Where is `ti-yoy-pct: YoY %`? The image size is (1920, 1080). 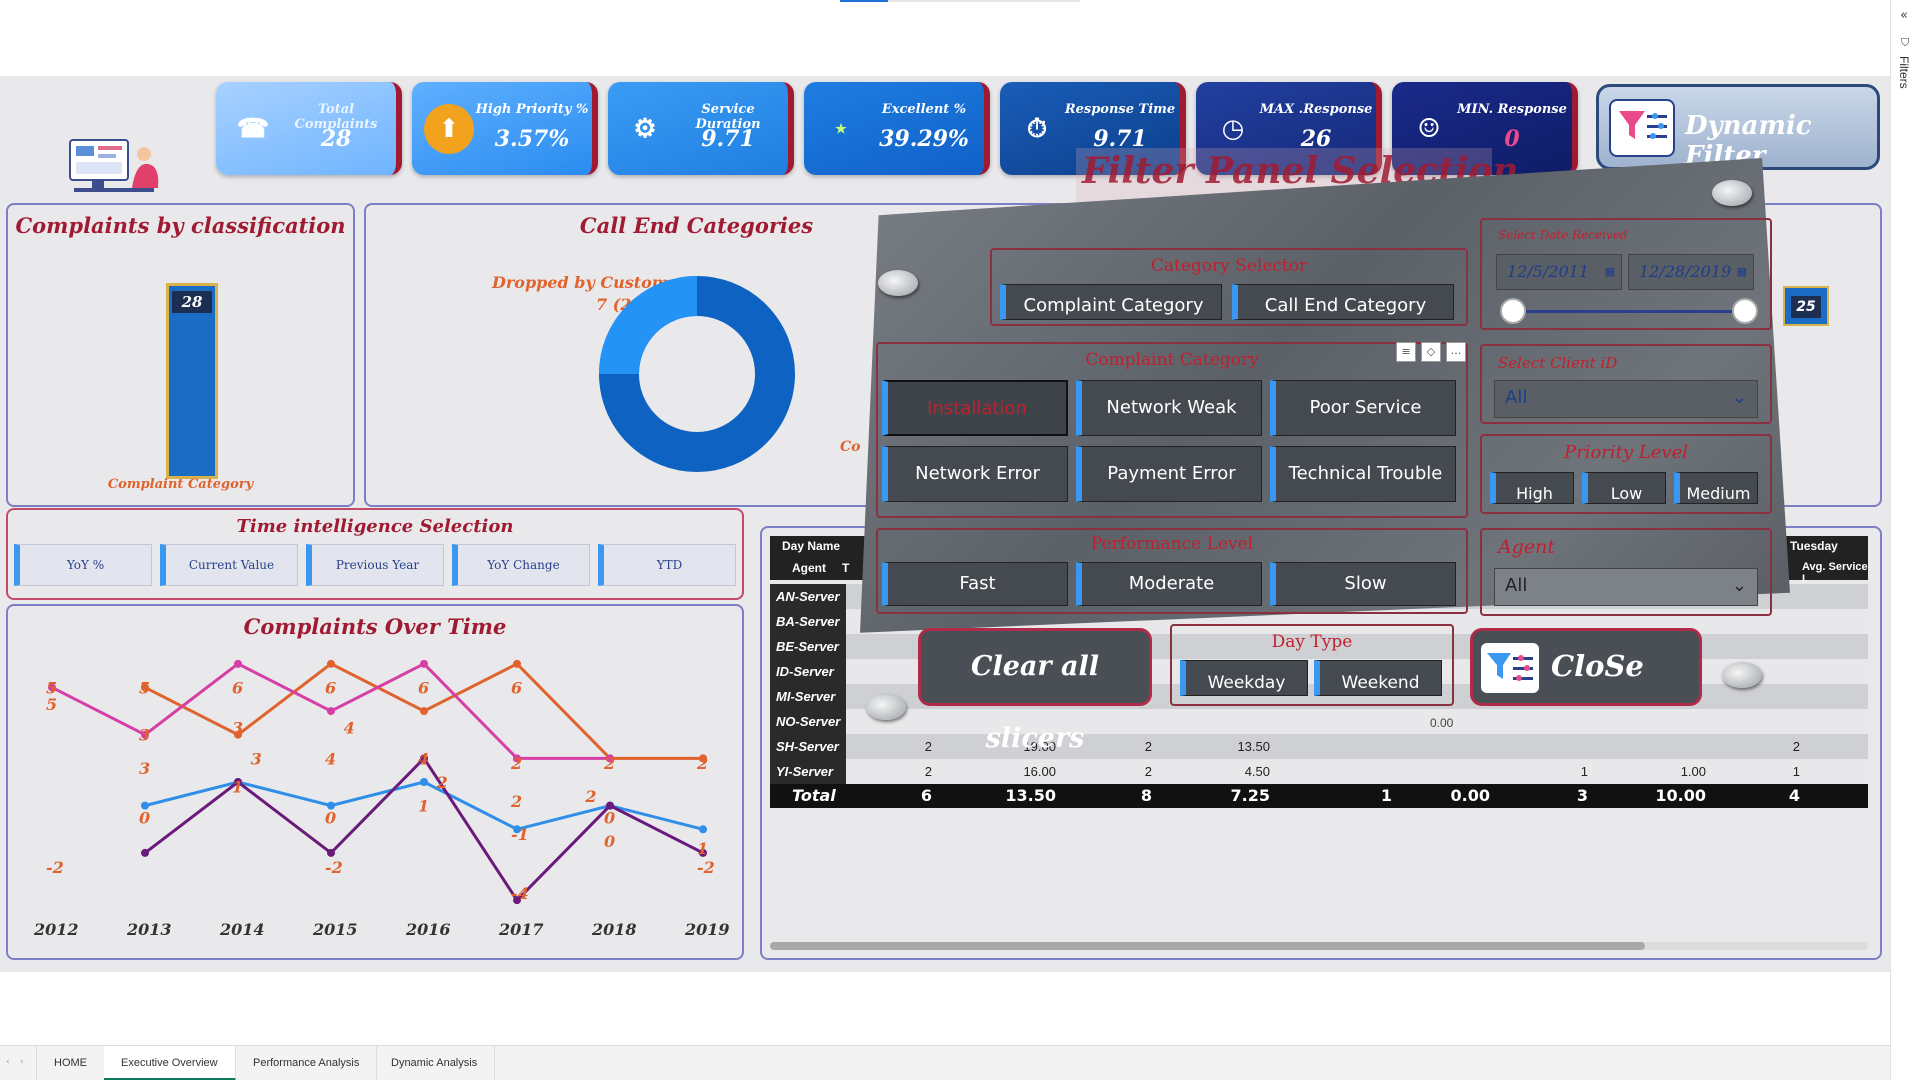 ti-yoy-pct: YoY % is located at coordinates (83, 565).